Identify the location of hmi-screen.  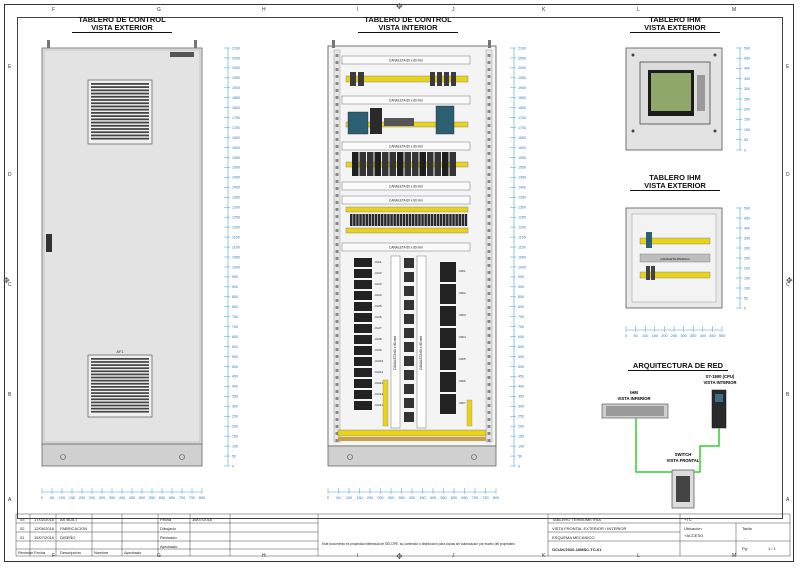
(671, 92).